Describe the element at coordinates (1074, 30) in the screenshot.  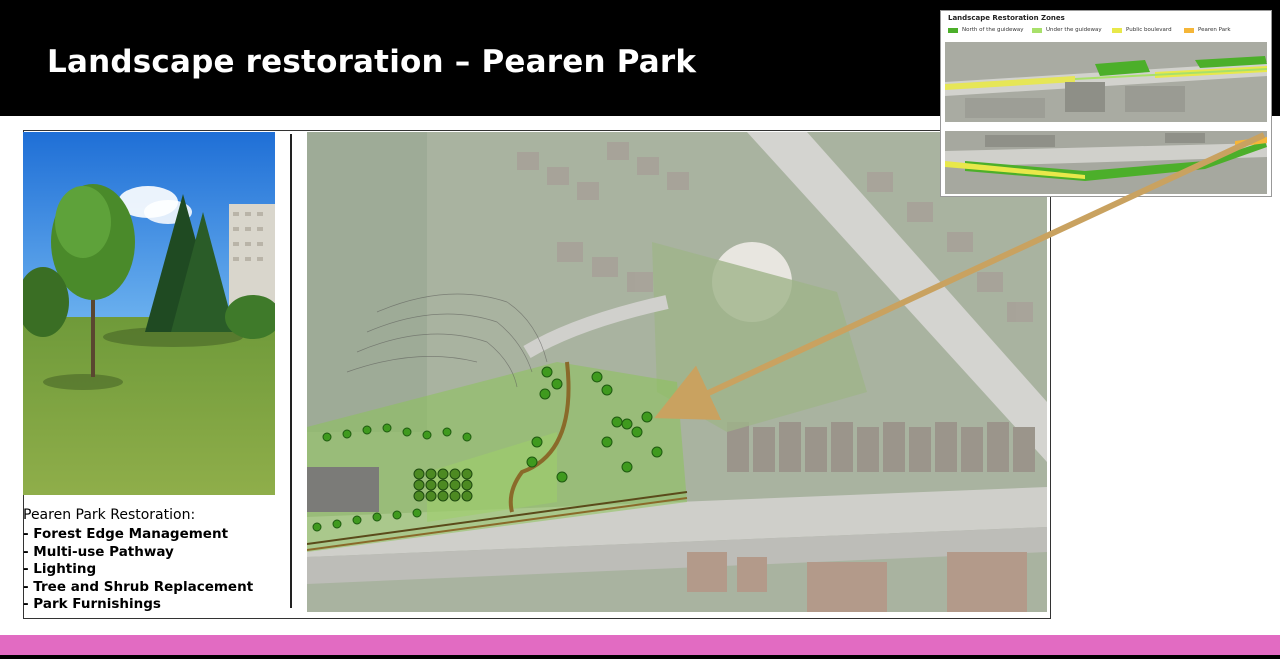
I see `legend-label: Under the guideway` at that location.